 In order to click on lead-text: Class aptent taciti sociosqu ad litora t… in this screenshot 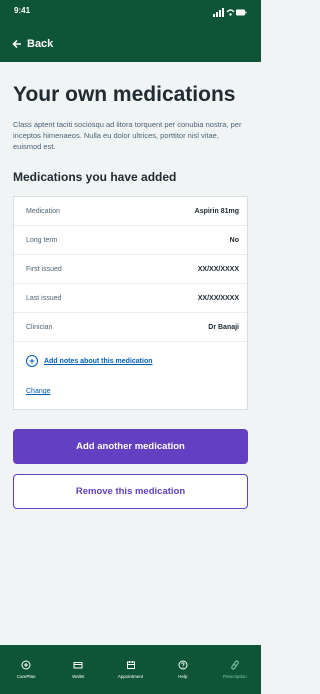, I will do `click(127, 135)`.